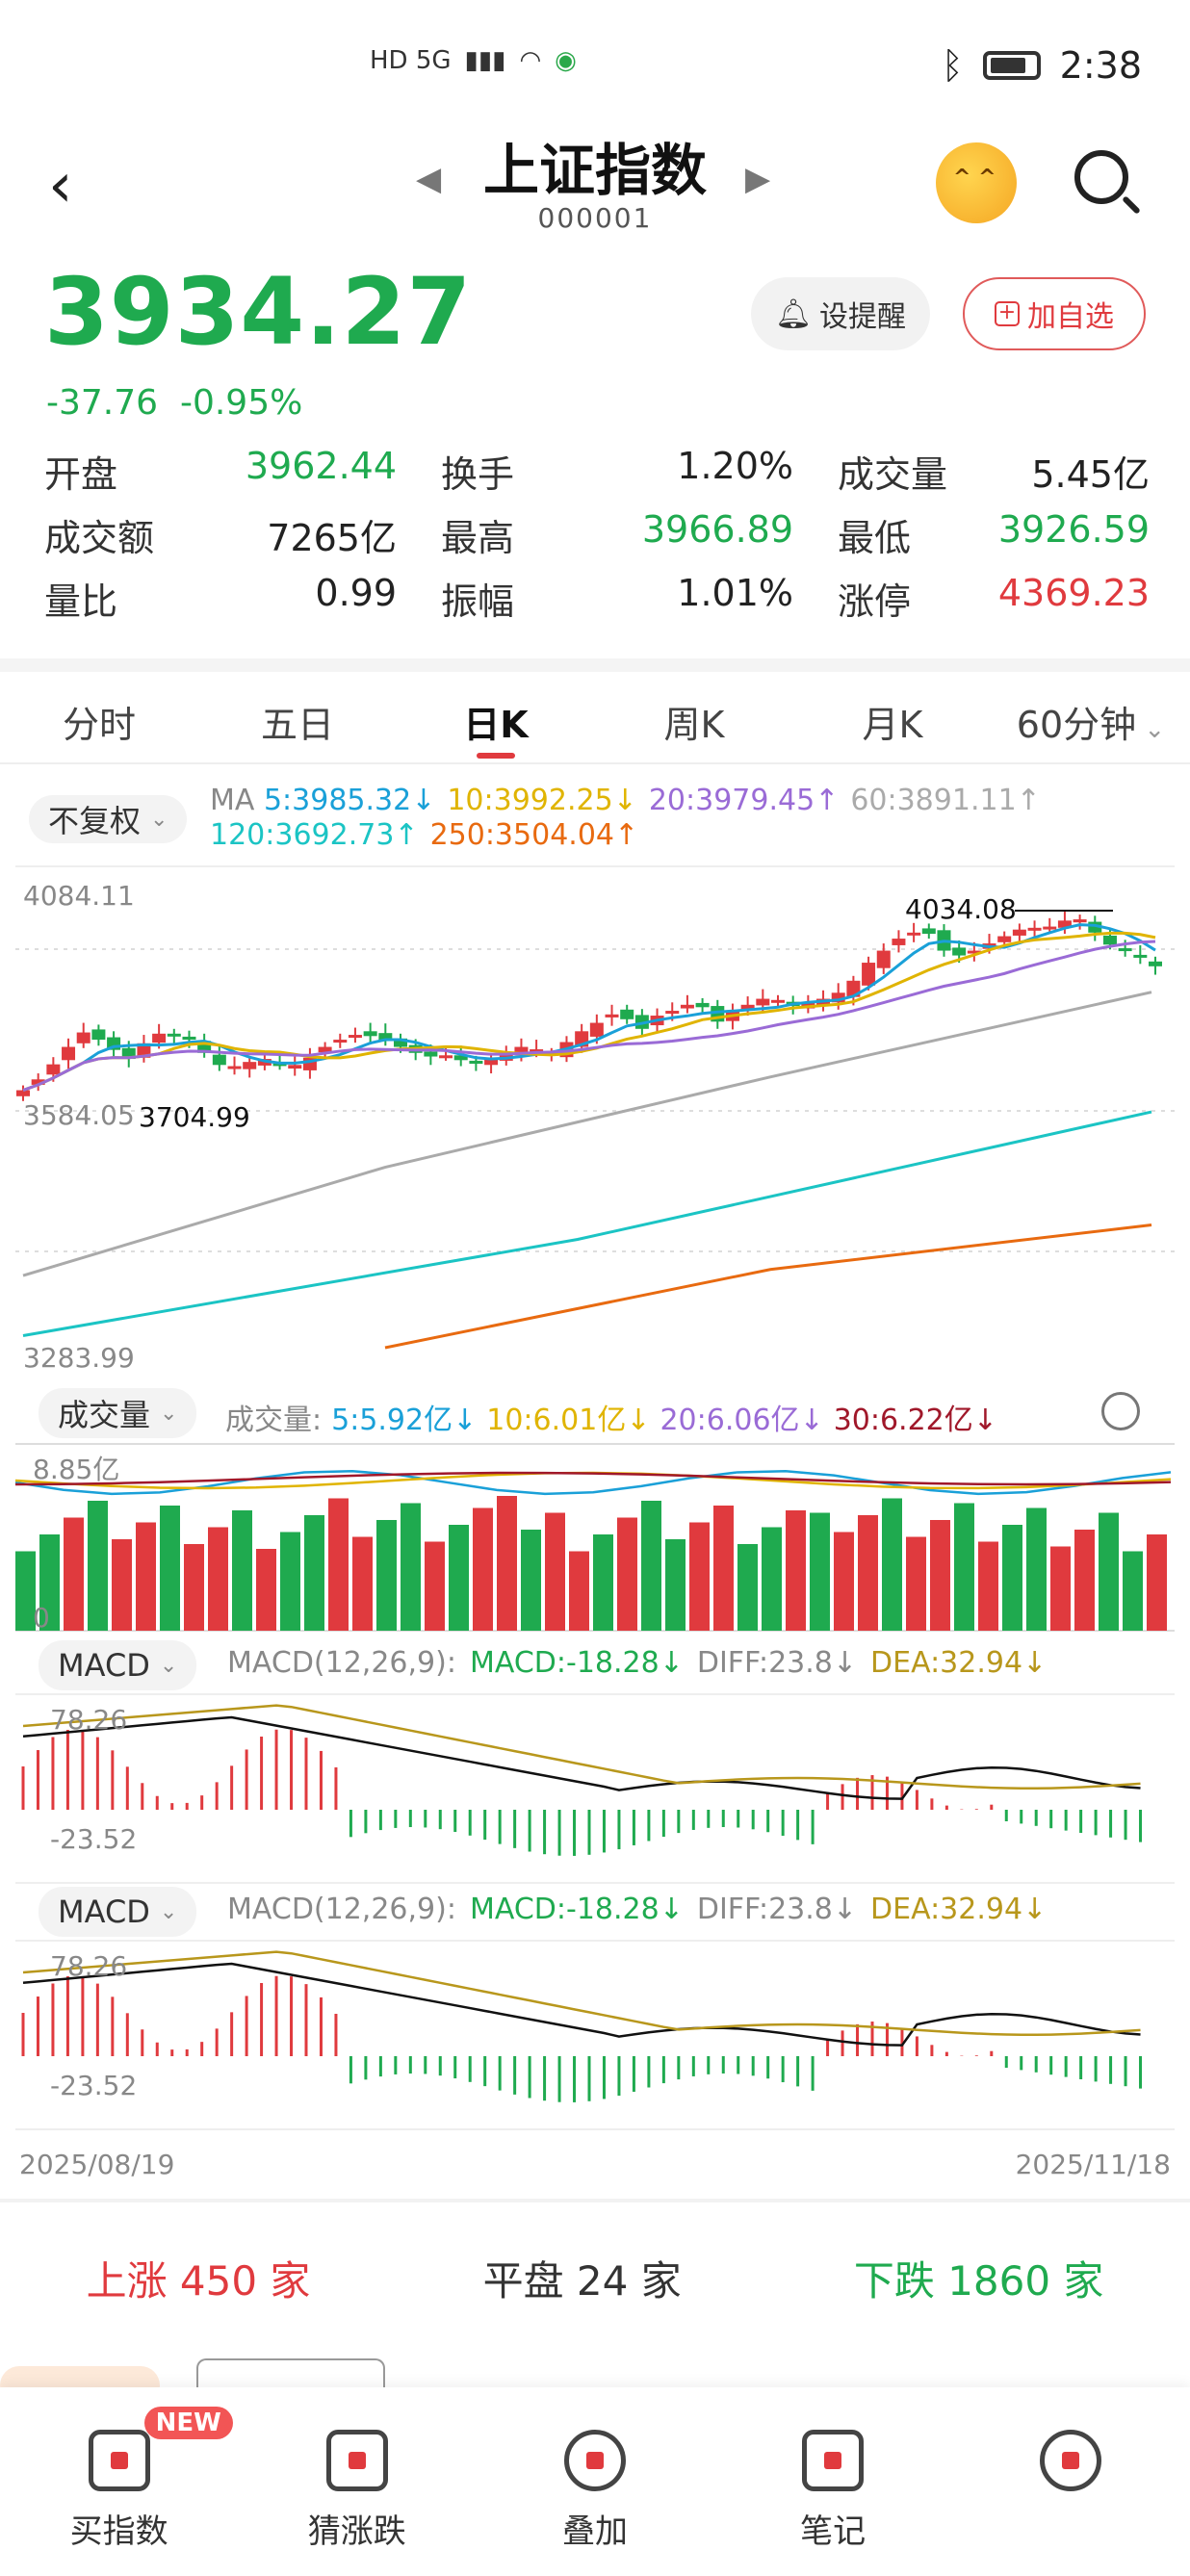 This screenshot has height=2576, width=1190. Describe the element at coordinates (595, 193) in the screenshot. I see `header: ‹ ◀ 上证指数 000001 ▶` at that location.